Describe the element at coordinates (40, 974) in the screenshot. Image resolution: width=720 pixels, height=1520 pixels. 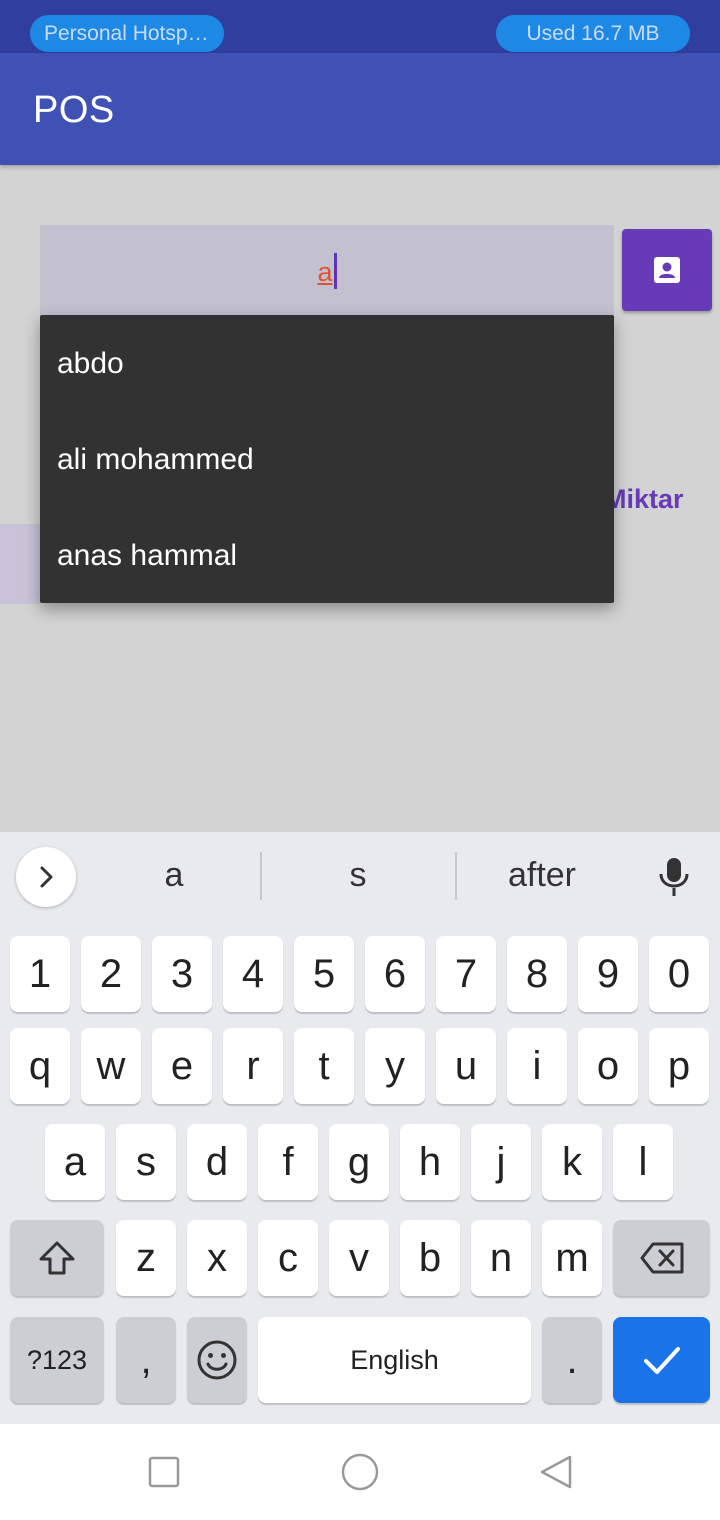
I see `key-1: 1` at that location.